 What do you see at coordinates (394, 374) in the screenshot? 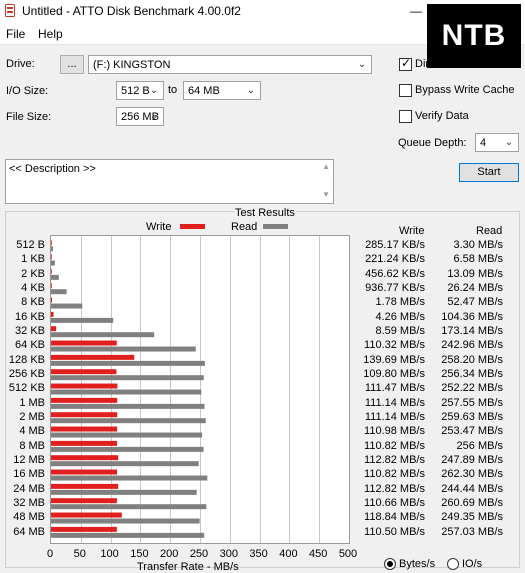
I see `write-value: 109.80 MB/s` at bounding box center [394, 374].